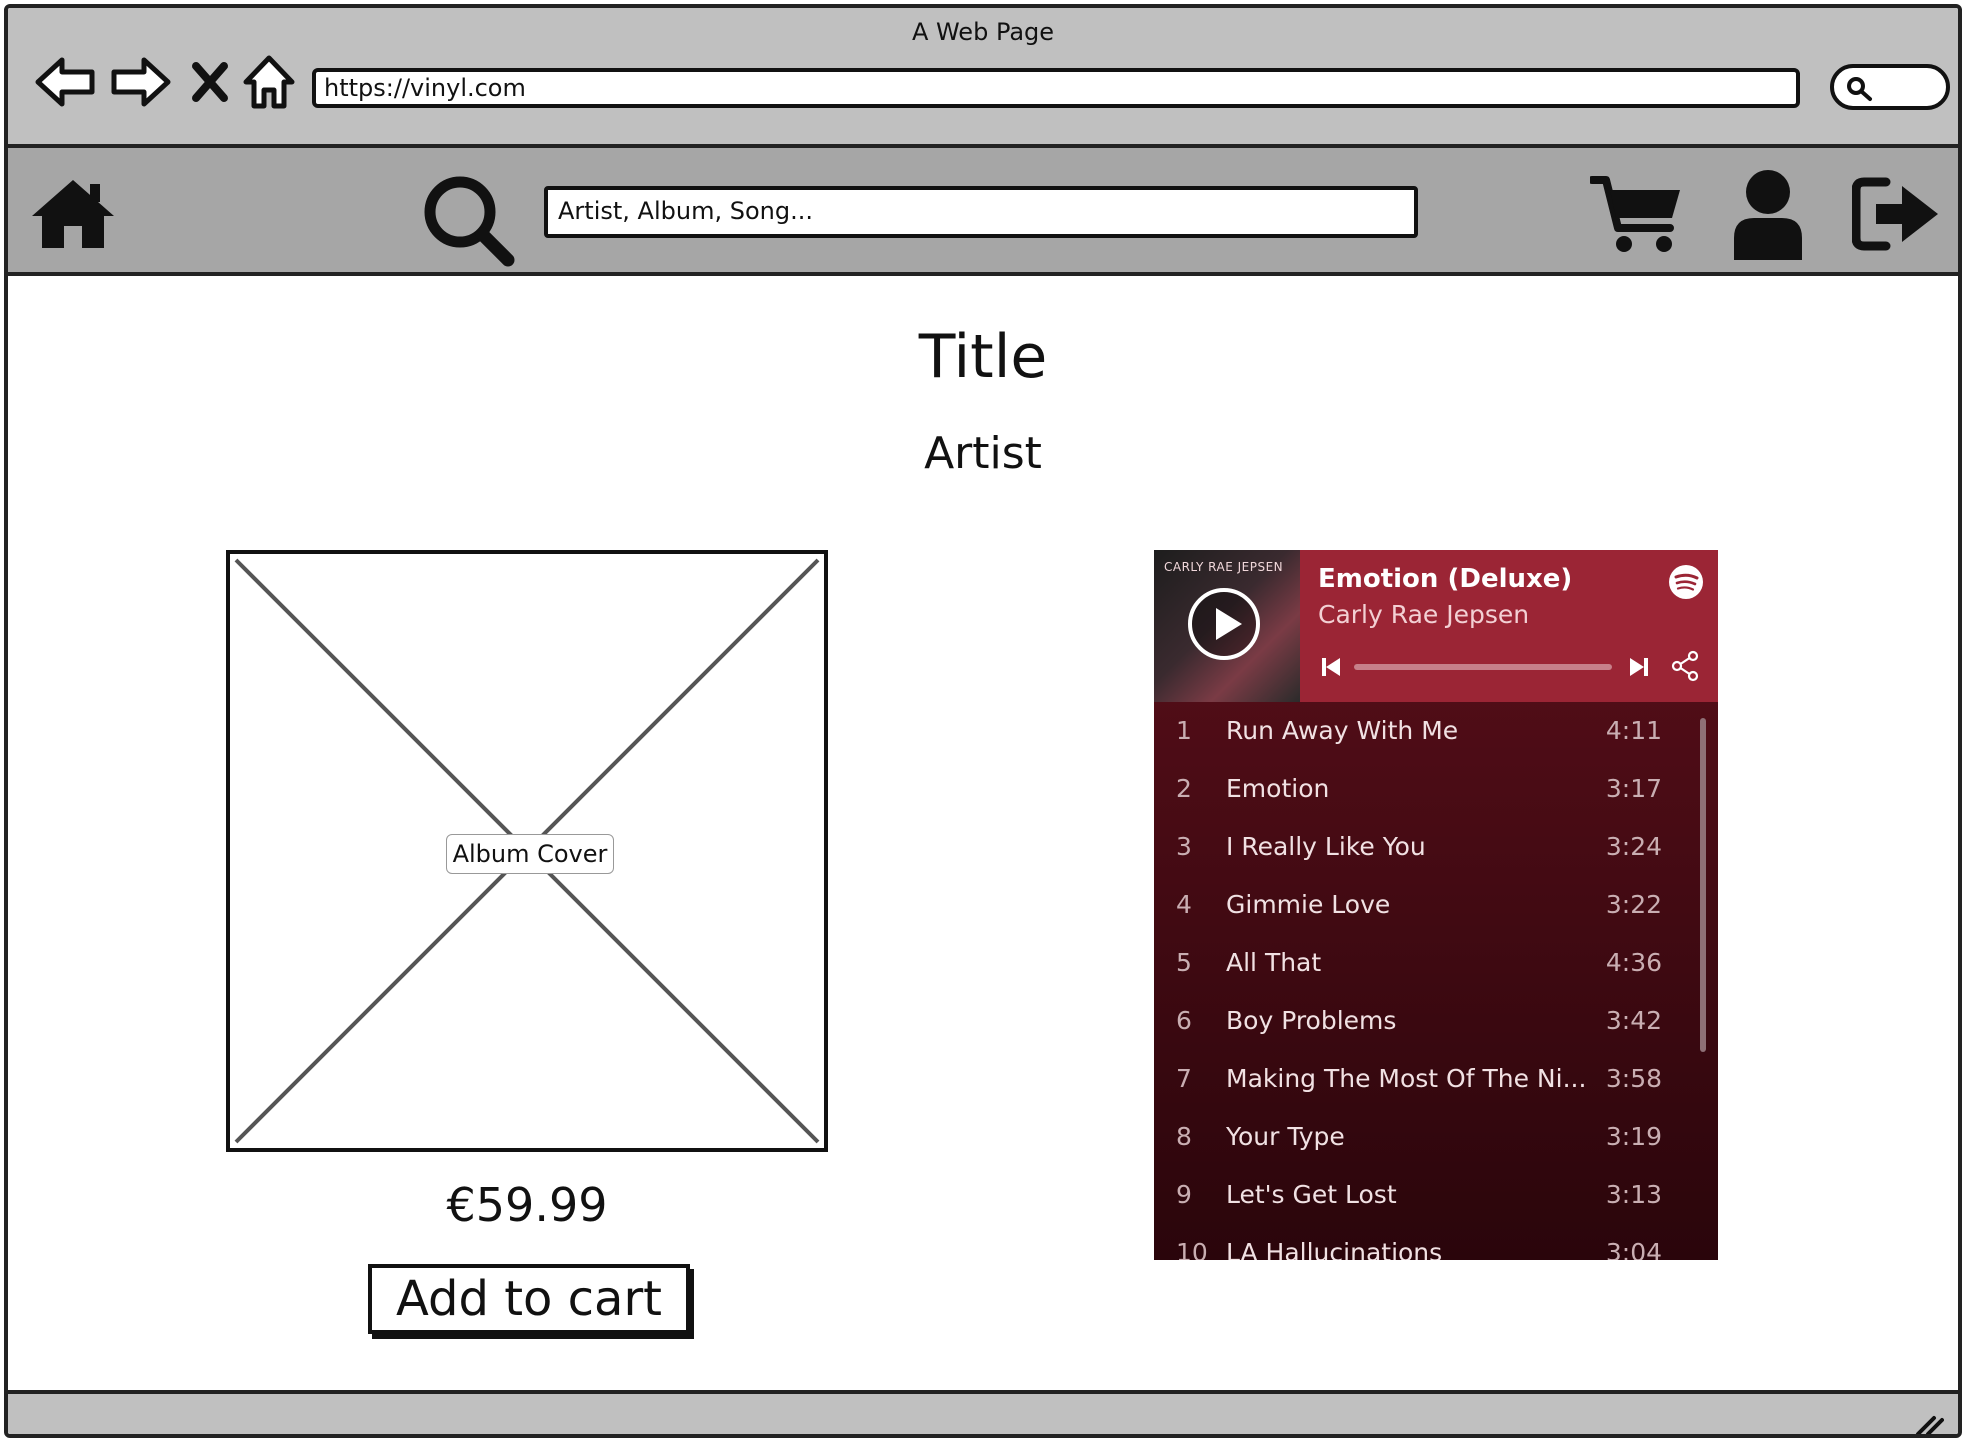 Image resolution: width=1968 pixels, height=1442 pixels. Describe the element at coordinates (1633, 788) in the screenshot. I see `track-duration: 3:17` at that location.